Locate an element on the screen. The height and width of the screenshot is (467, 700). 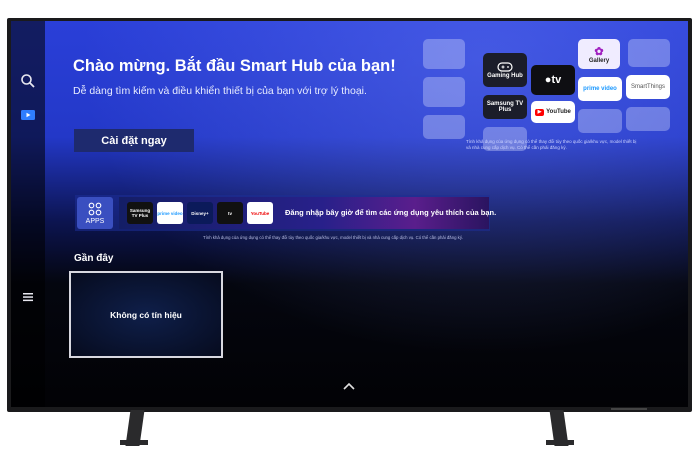
apps-label: APPS is located at coordinates (95, 221).